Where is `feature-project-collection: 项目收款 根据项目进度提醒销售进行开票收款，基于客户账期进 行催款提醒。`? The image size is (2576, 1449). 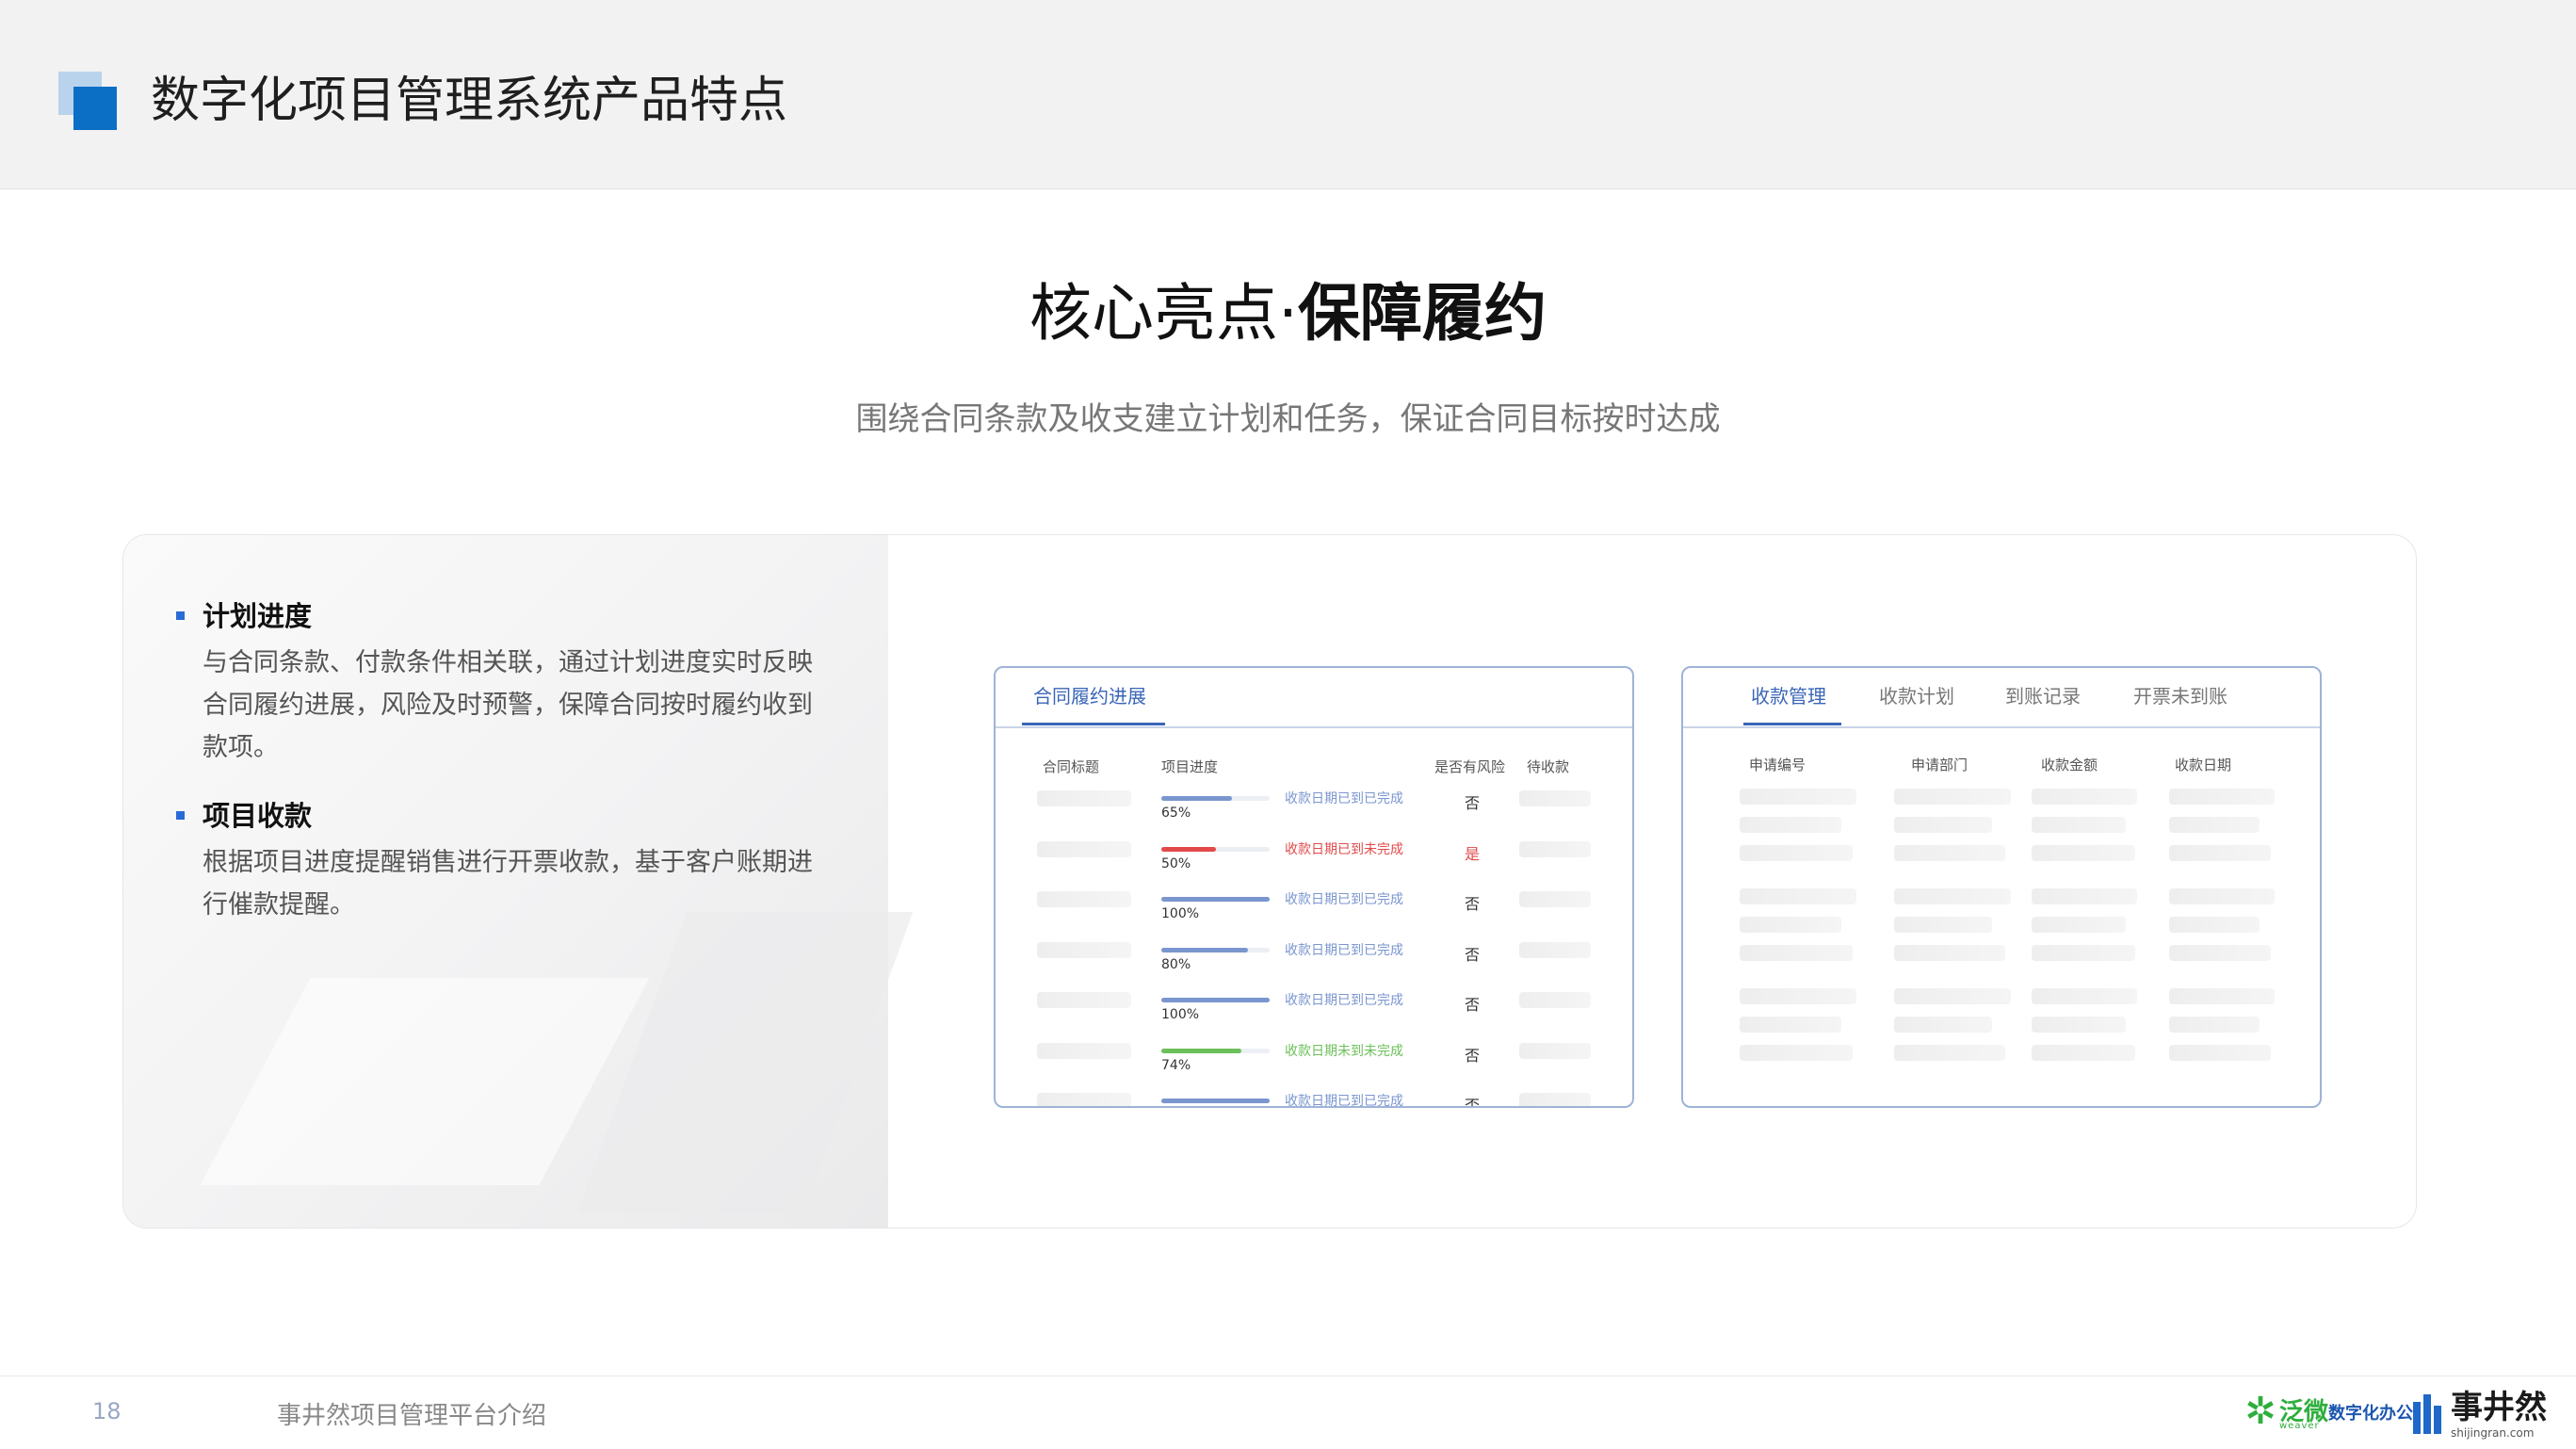
feature-project-collection: 项目收款 根据项目进度提醒销售进行开票收款，基于客户账期进 行催款提醒。 is located at coordinates (505, 861).